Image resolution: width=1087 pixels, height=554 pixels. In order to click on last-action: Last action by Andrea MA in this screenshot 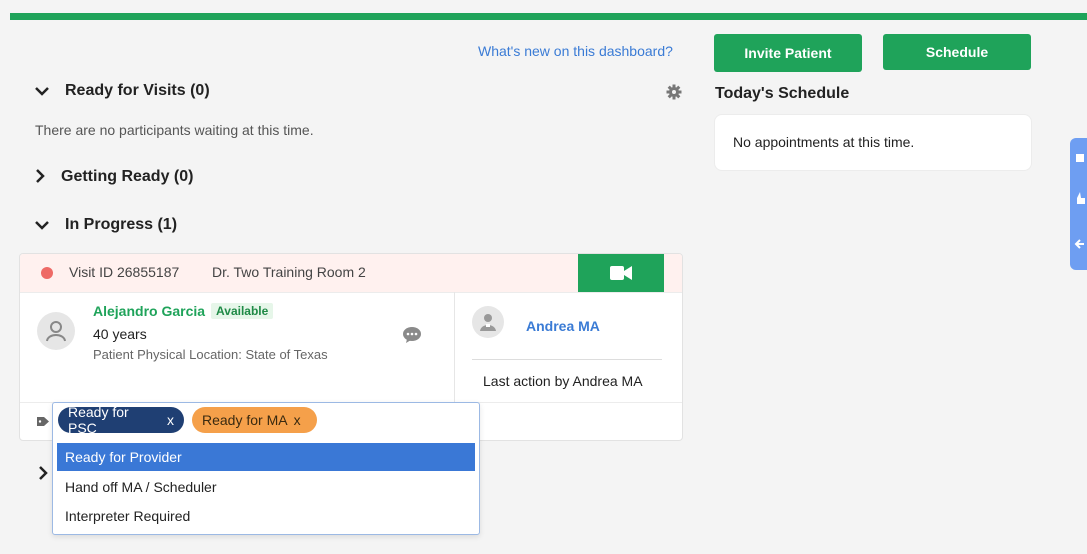, I will do `click(563, 381)`.